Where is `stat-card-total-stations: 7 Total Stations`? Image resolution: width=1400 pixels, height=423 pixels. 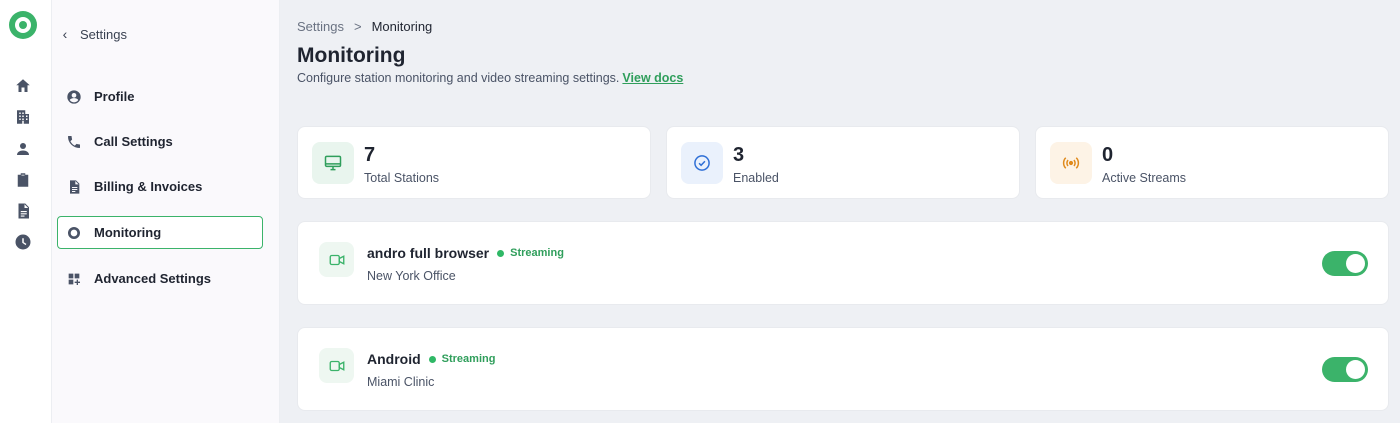 stat-card-total-stations: 7 Total Stations is located at coordinates (474, 162).